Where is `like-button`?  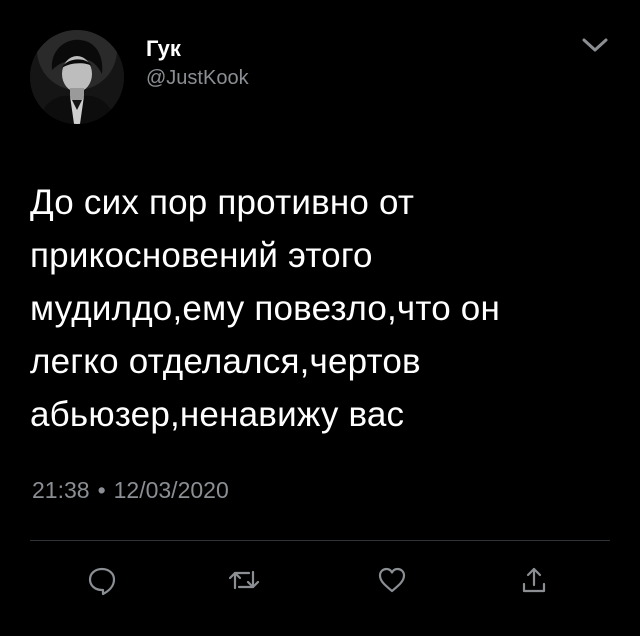 like-button is located at coordinates (392, 582).